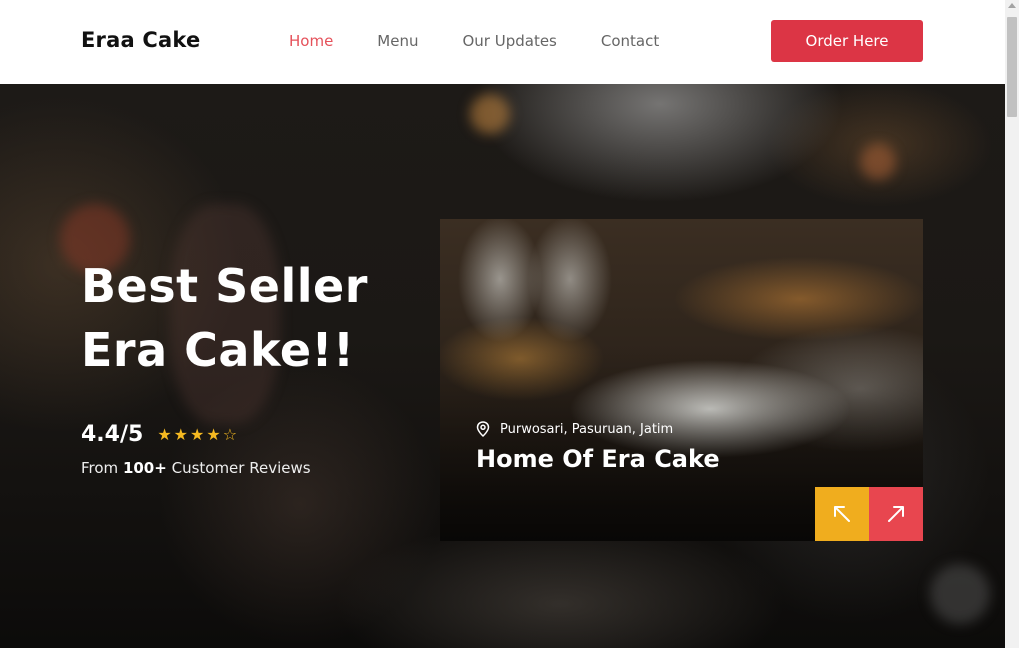 This screenshot has width=1019, height=648. I want to click on scroll-up-arrow-icon, so click(1012, 5).